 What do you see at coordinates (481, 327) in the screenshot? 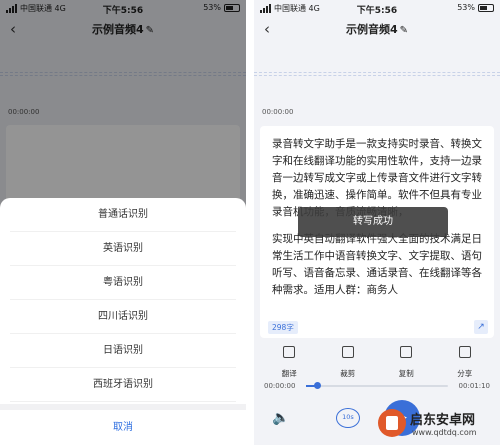
I see `expand-icon: ↗` at bounding box center [481, 327].